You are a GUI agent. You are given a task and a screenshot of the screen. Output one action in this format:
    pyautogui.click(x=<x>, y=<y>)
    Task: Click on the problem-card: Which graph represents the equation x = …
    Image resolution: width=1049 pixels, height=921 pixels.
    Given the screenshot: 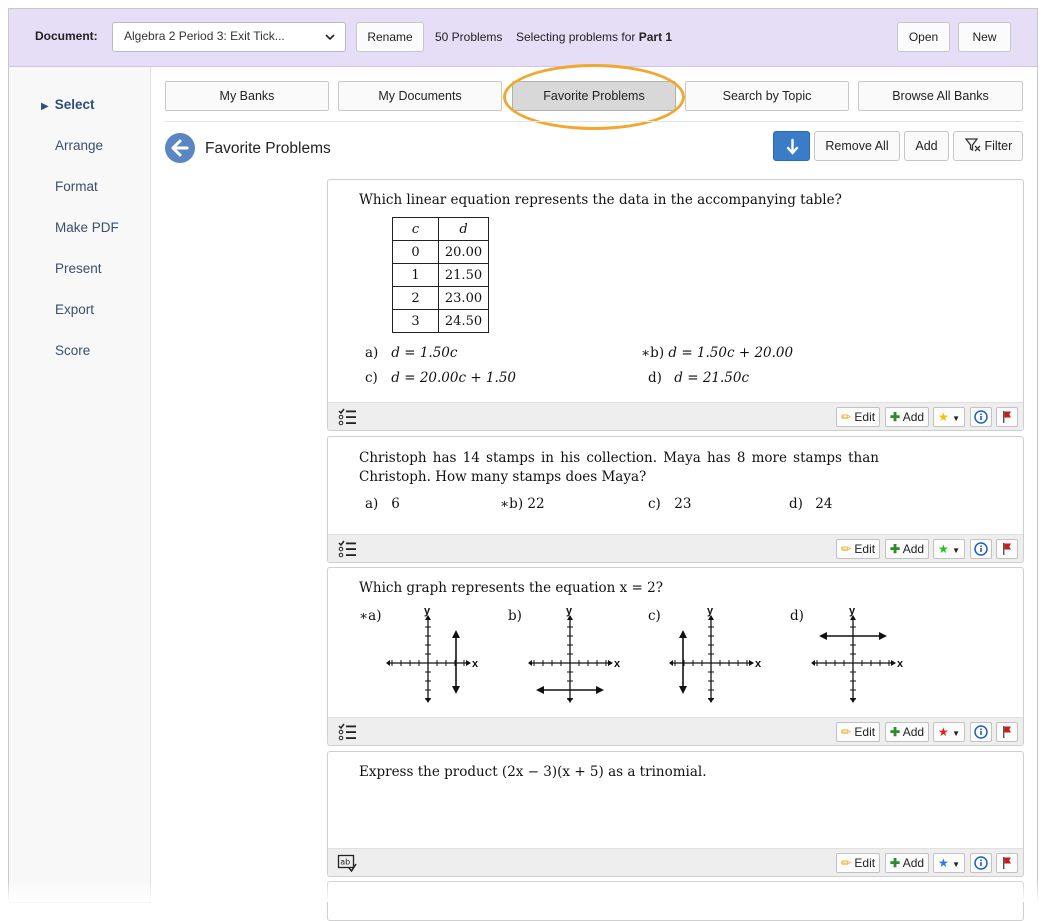 What is the action you would take?
    pyautogui.click(x=675, y=656)
    